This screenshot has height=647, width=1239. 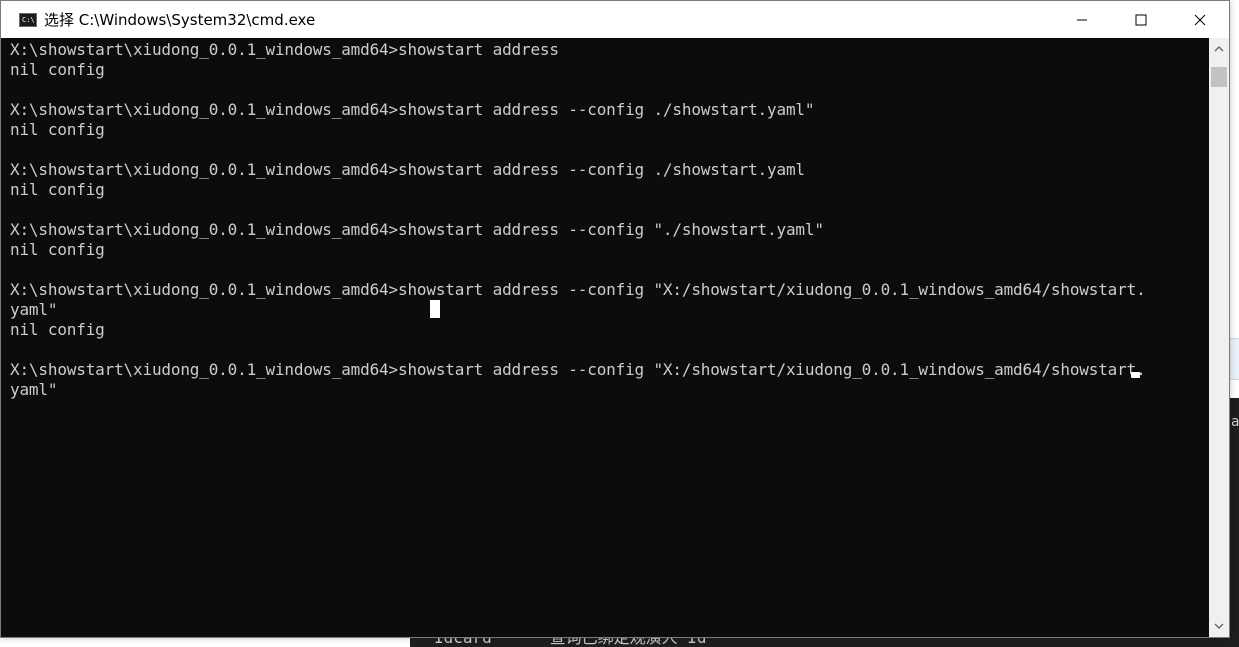 I want to click on vertical-scrollbar, so click(x=1219, y=337).